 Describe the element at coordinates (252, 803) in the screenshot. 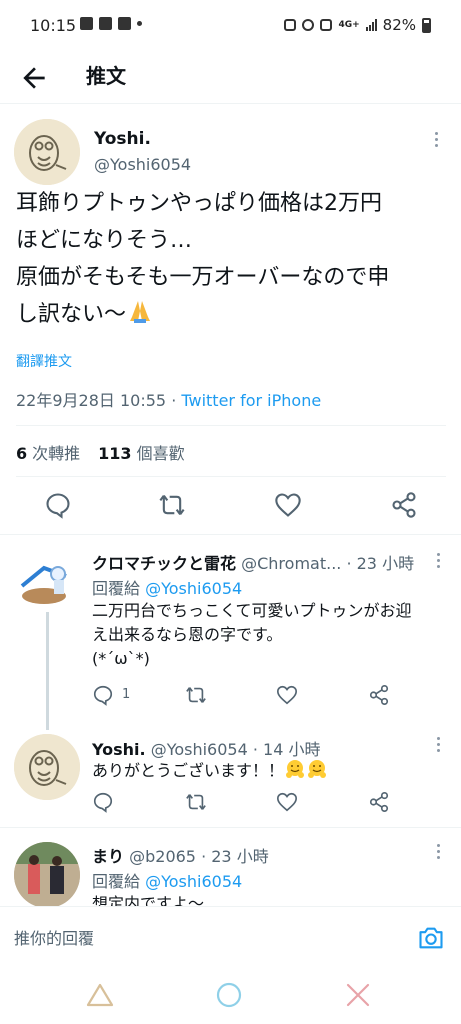

I see `reply-actions` at that location.